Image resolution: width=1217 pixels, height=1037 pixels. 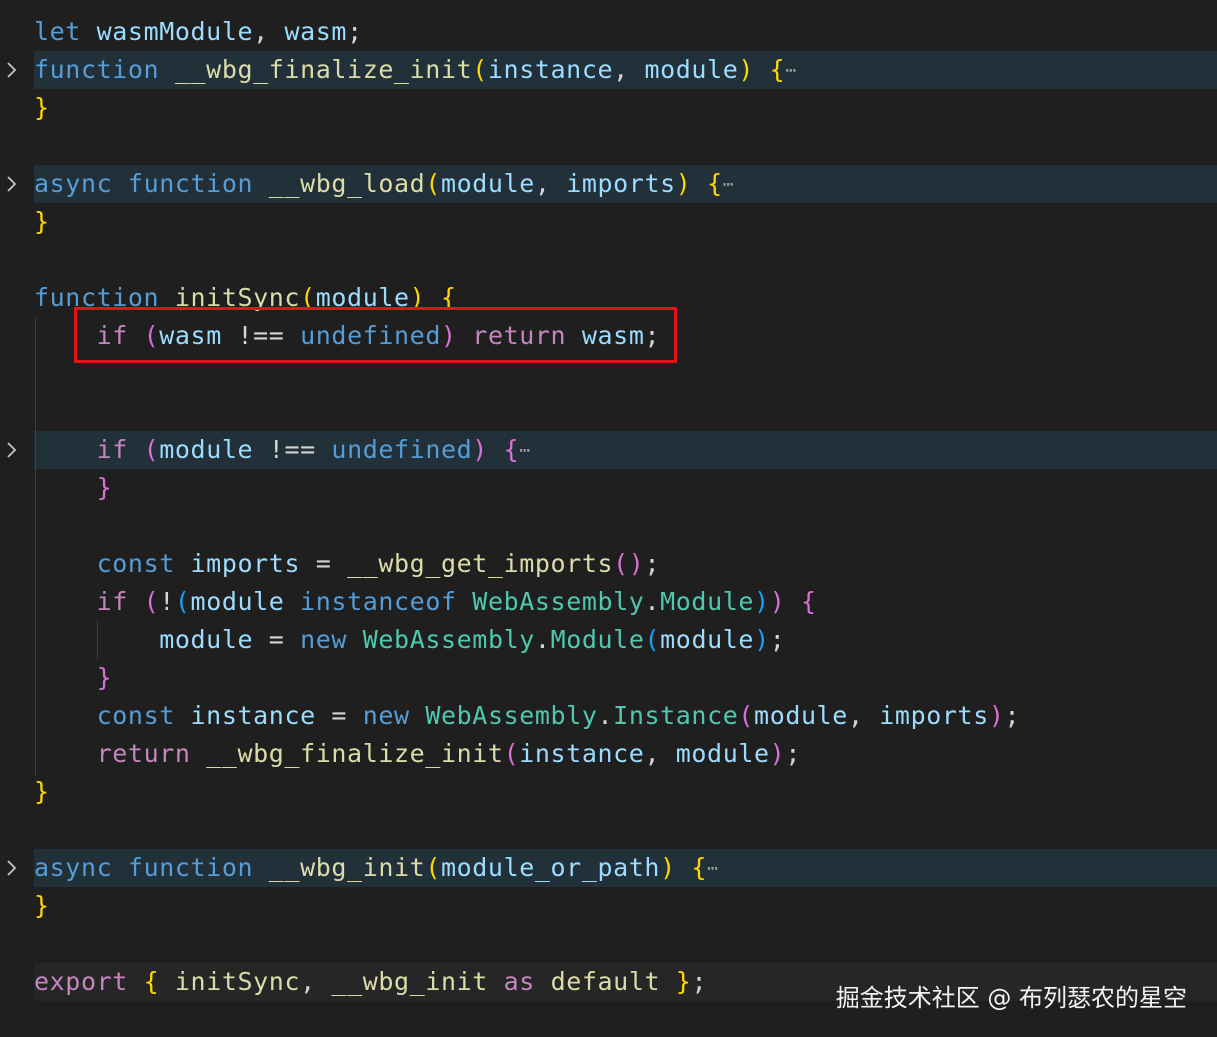 What do you see at coordinates (143, 753) in the screenshot?
I see `code-token: return` at bounding box center [143, 753].